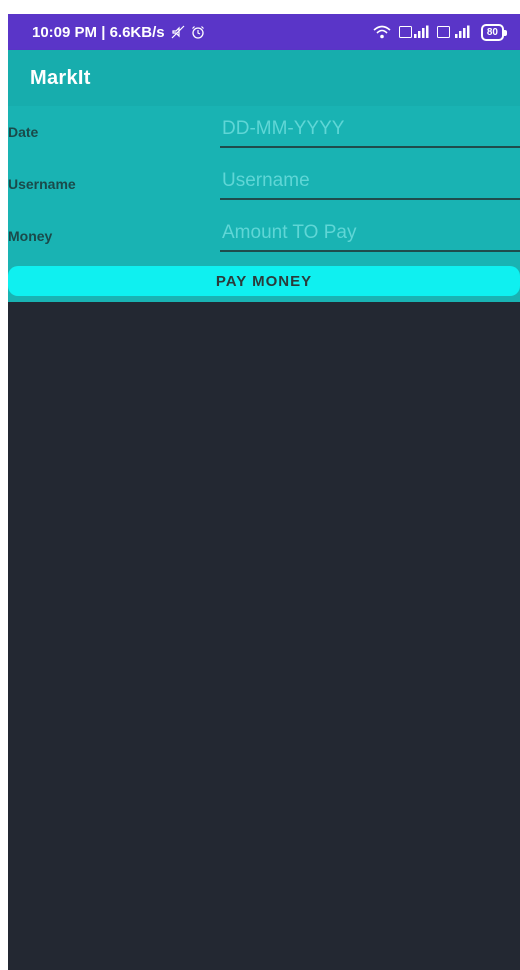  What do you see at coordinates (494, 32) in the screenshot?
I see `battery-indicator: 80` at bounding box center [494, 32].